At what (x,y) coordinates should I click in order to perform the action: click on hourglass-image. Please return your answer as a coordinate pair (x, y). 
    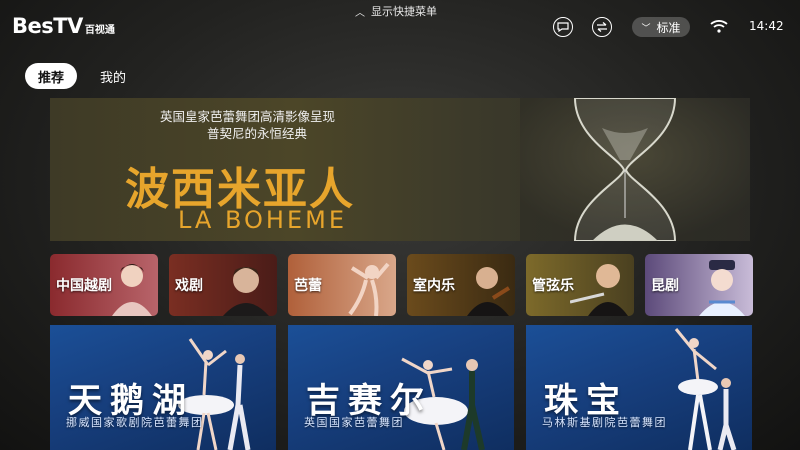
    Looking at the image, I should click on (635, 169).